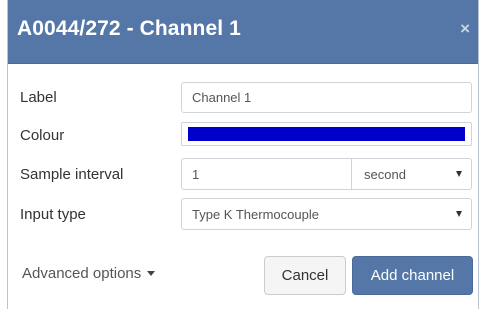  I want to click on add-channel-button: Add channel, so click(412, 275).